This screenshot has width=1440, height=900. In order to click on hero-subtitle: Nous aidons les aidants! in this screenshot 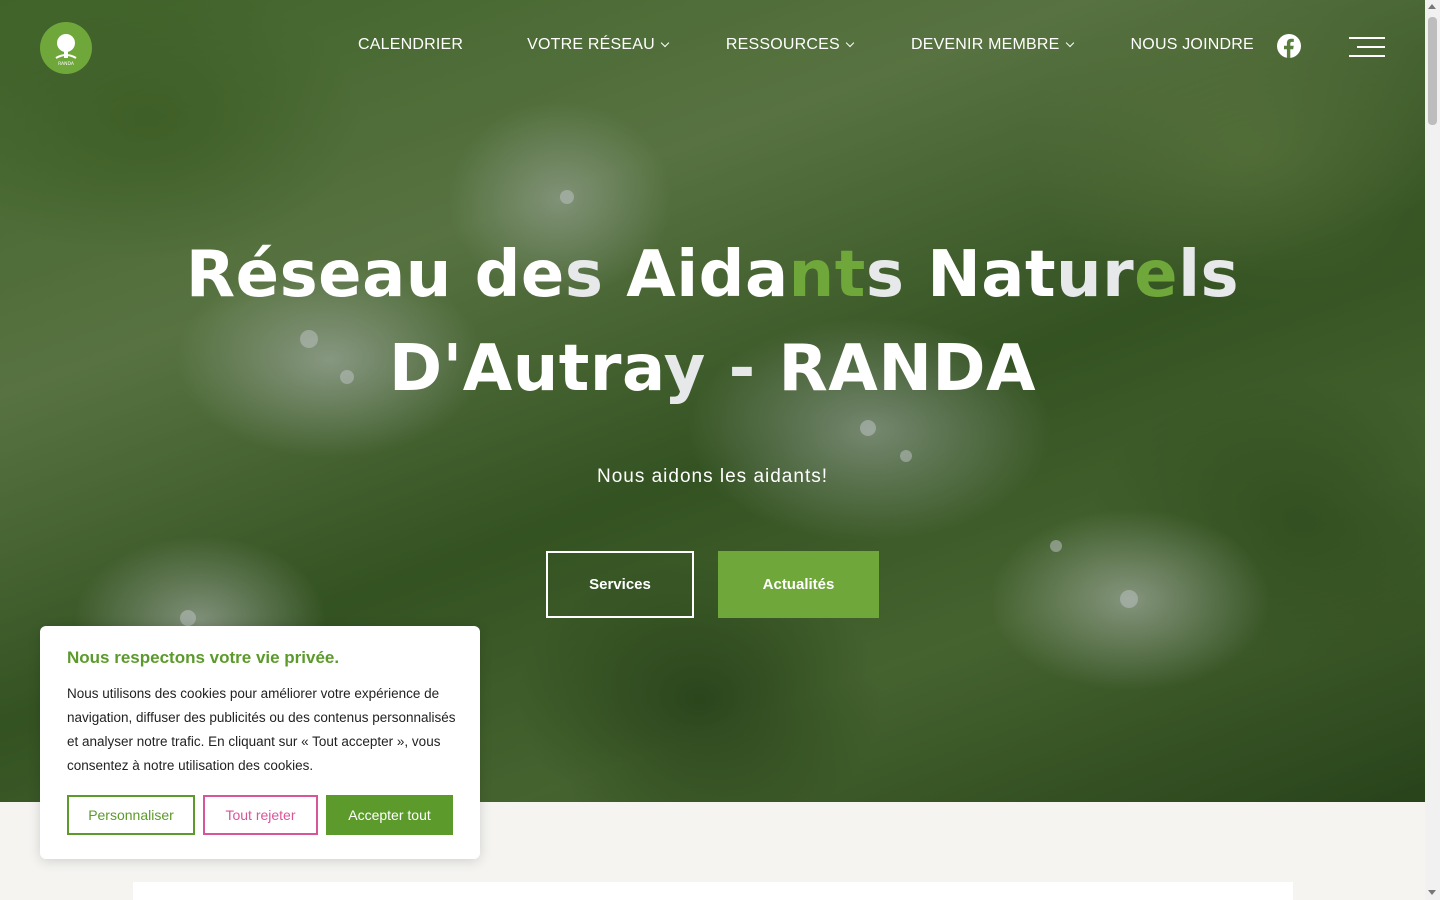, I will do `click(712, 476)`.